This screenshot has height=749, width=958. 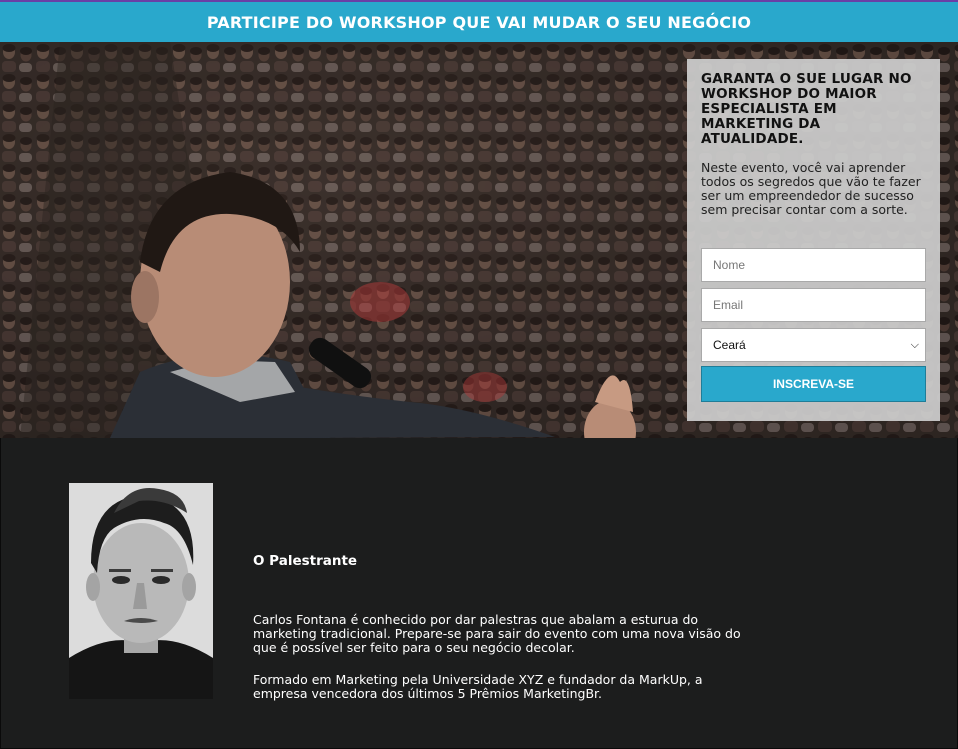 What do you see at coordinates (813, 305) in the screenshot?
I see `email-input: Email` at bounding box center [813, 305].